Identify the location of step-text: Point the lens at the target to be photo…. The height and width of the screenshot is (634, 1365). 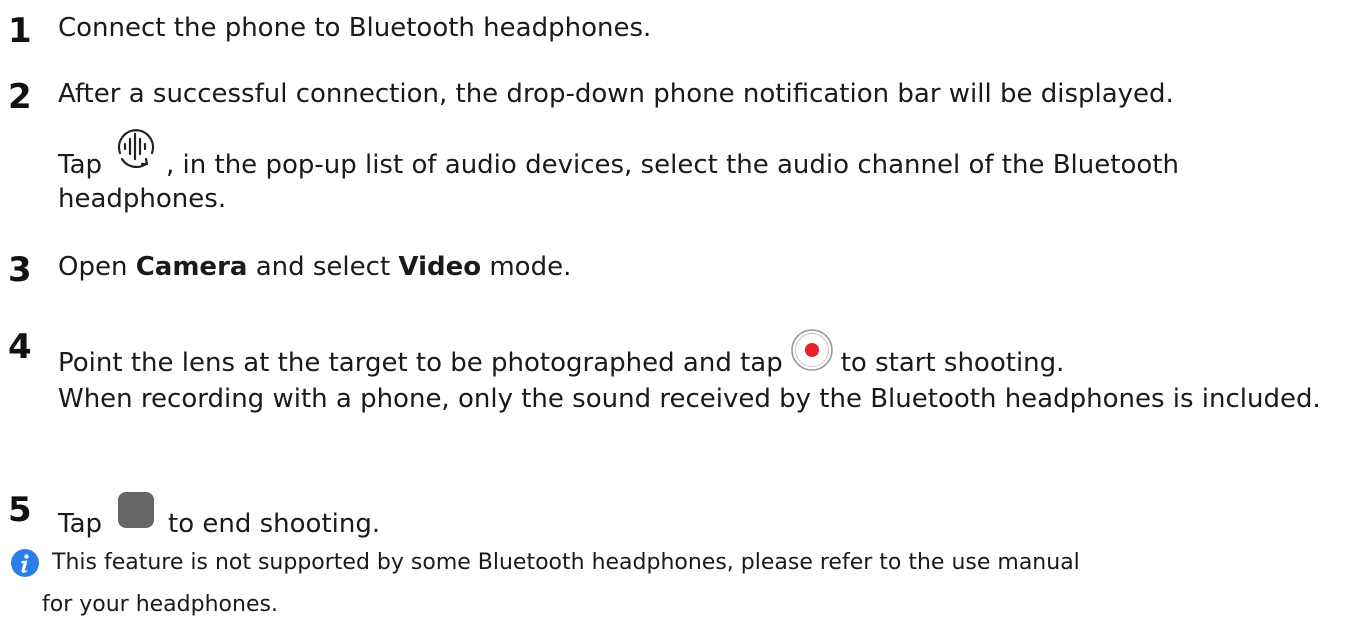
(706, 371).